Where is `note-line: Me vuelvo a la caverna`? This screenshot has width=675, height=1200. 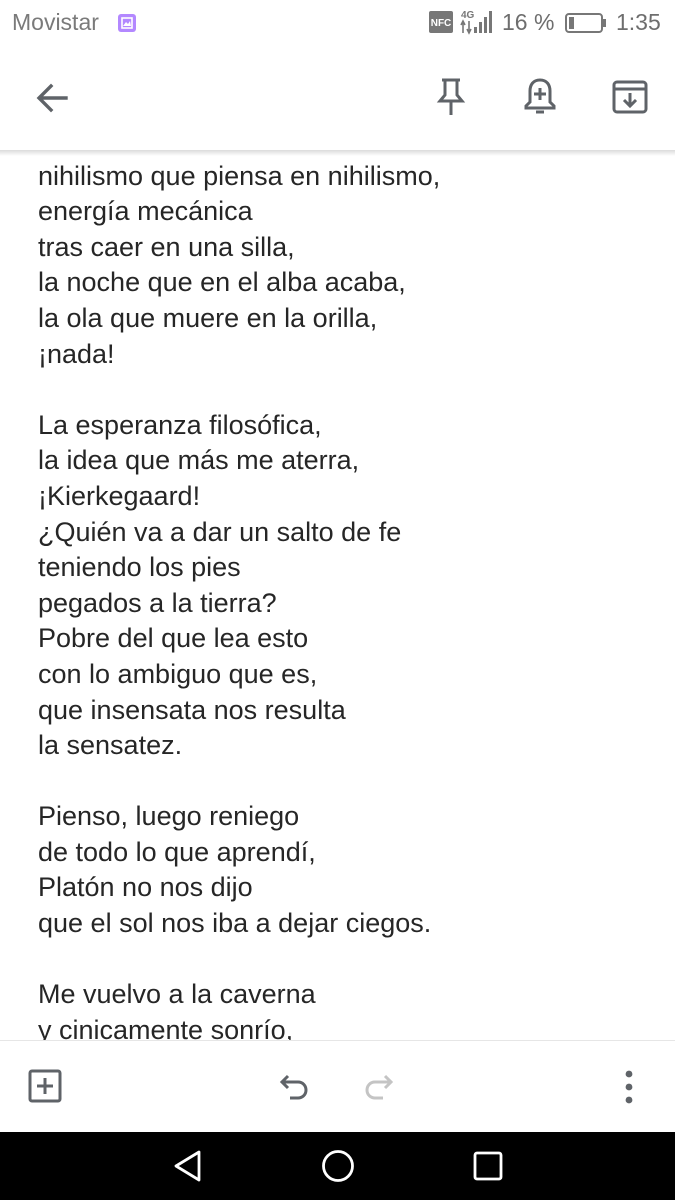 note-line: Me vuelvo a la caverna is located at coordinates (177, 994).